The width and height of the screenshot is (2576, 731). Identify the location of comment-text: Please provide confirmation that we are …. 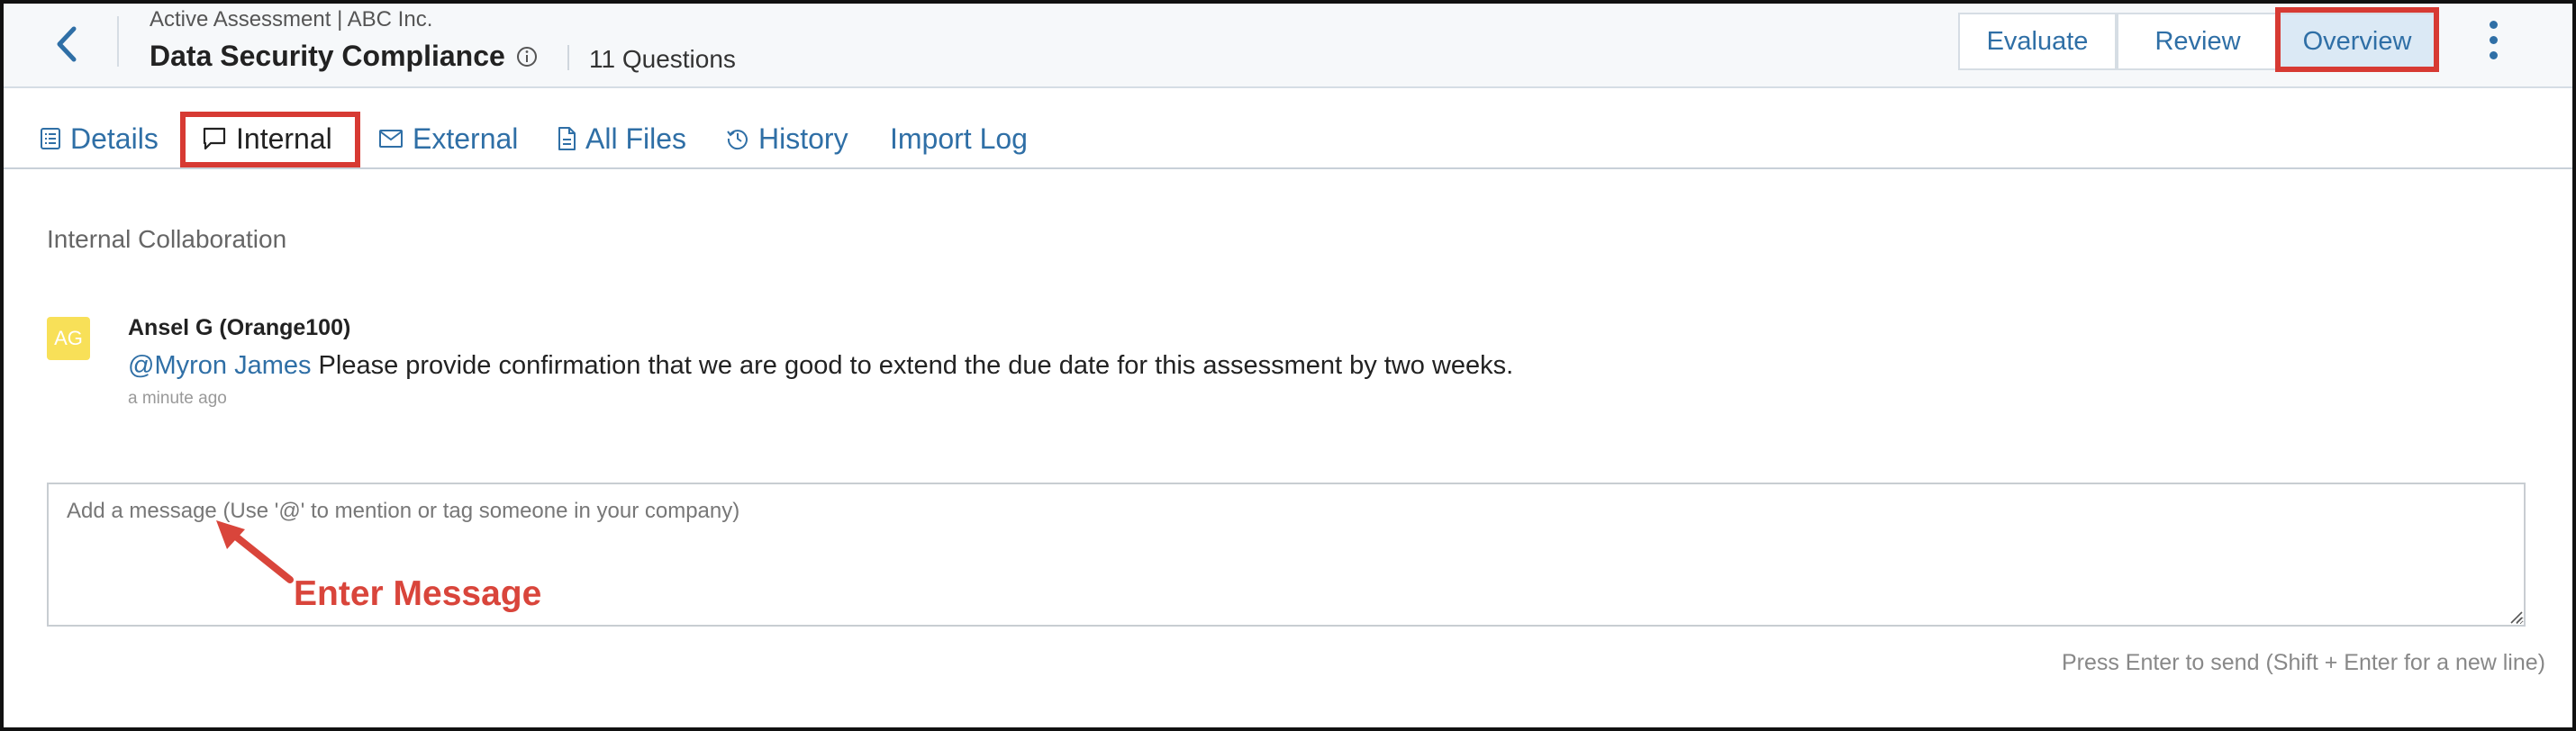
(912, 365).